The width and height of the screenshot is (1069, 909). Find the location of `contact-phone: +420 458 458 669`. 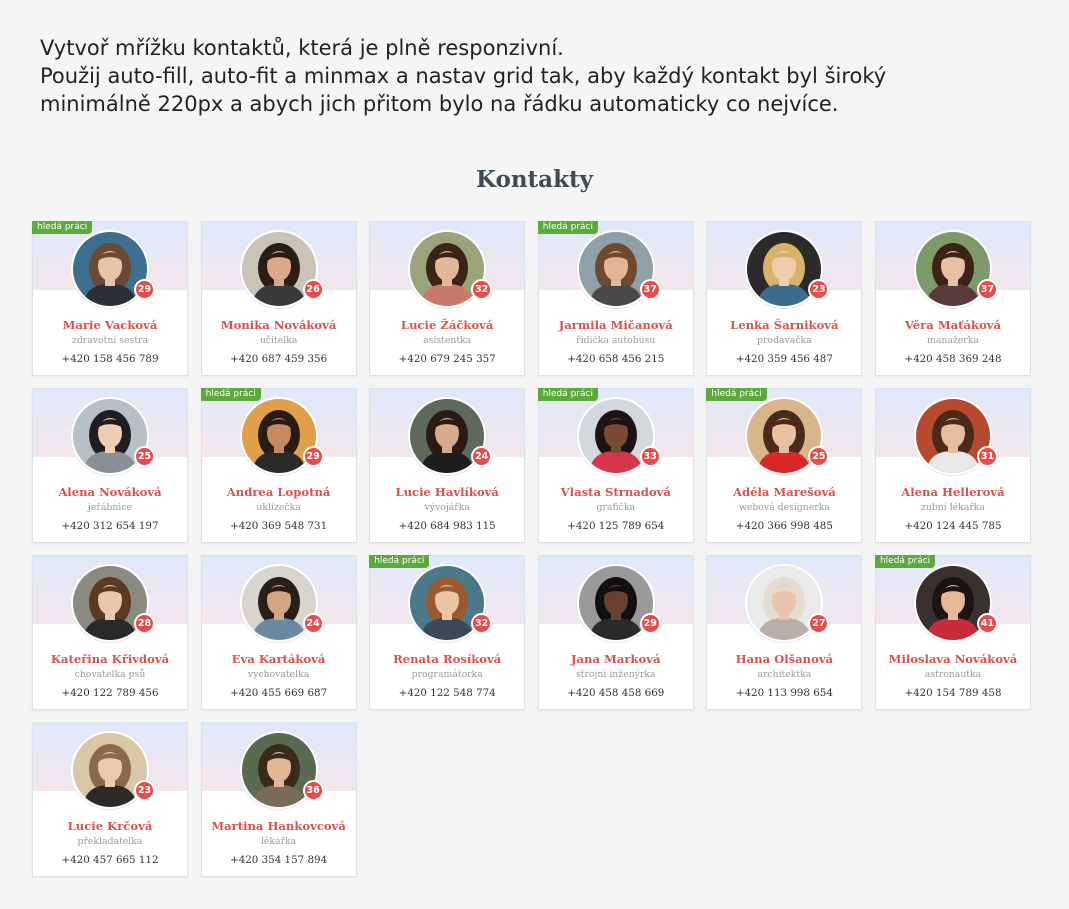

contact-phone: +420 458 458 669 is located at coordinates (616, 693).